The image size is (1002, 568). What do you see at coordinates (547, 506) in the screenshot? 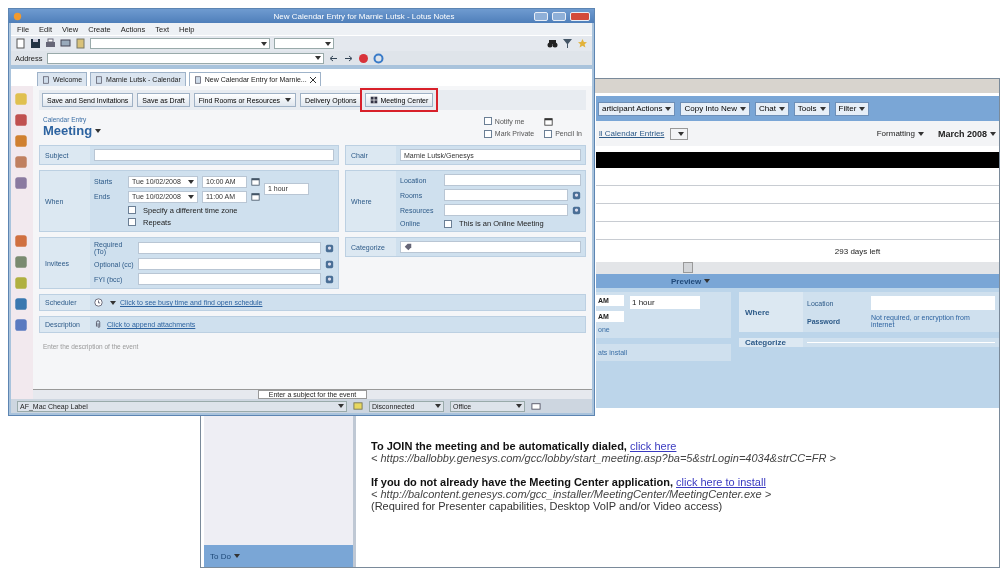
I see `note-text: (Required for Presenter capabilities, Desktop VoIP and/or Video access)` at bounding box center [547, 506].